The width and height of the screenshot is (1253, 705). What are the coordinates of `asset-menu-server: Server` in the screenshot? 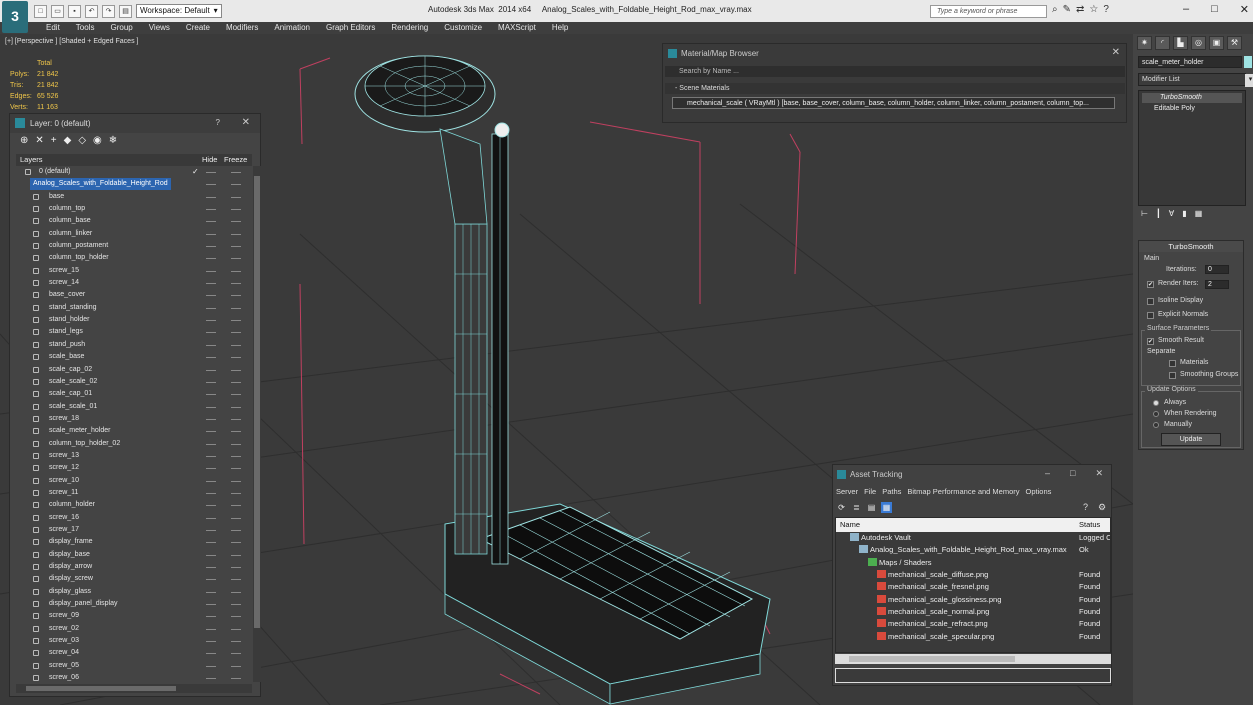 It's located at (847, 491).